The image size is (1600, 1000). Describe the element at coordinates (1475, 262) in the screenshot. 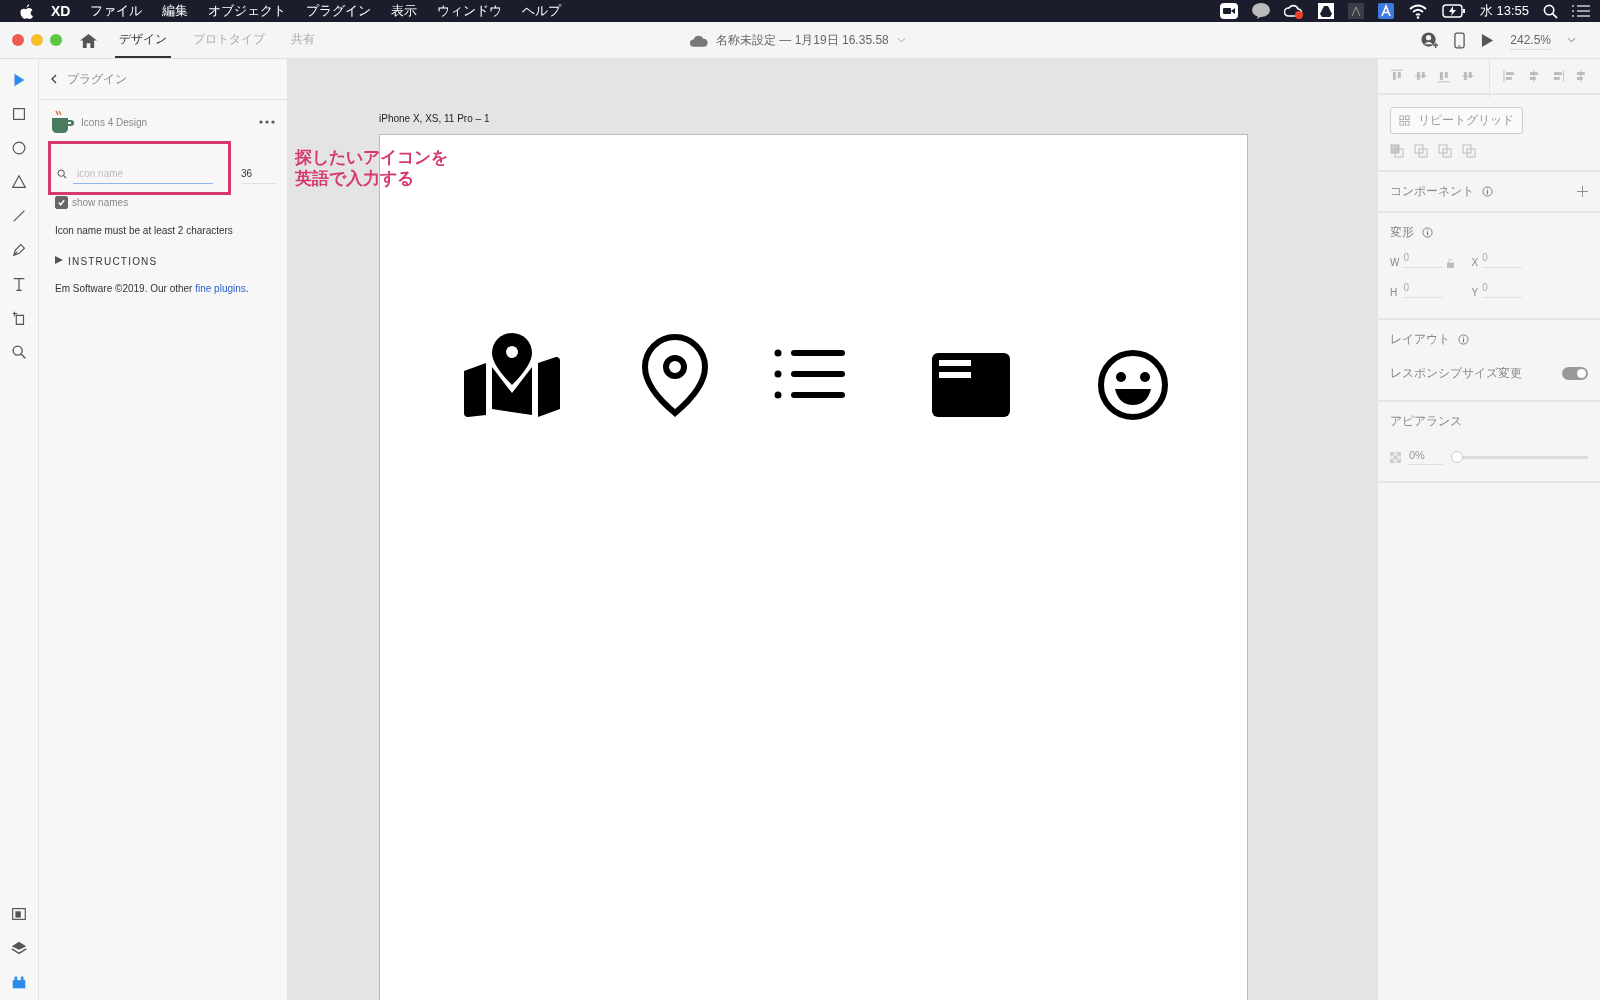

I see `field-label: X` at that location.